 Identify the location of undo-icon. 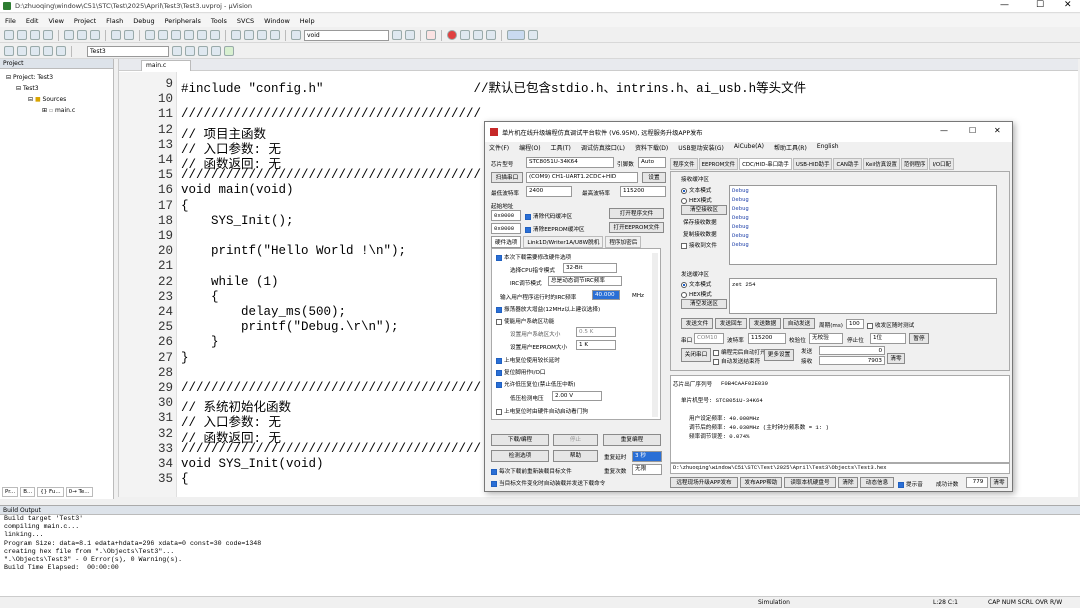
(116, 35).